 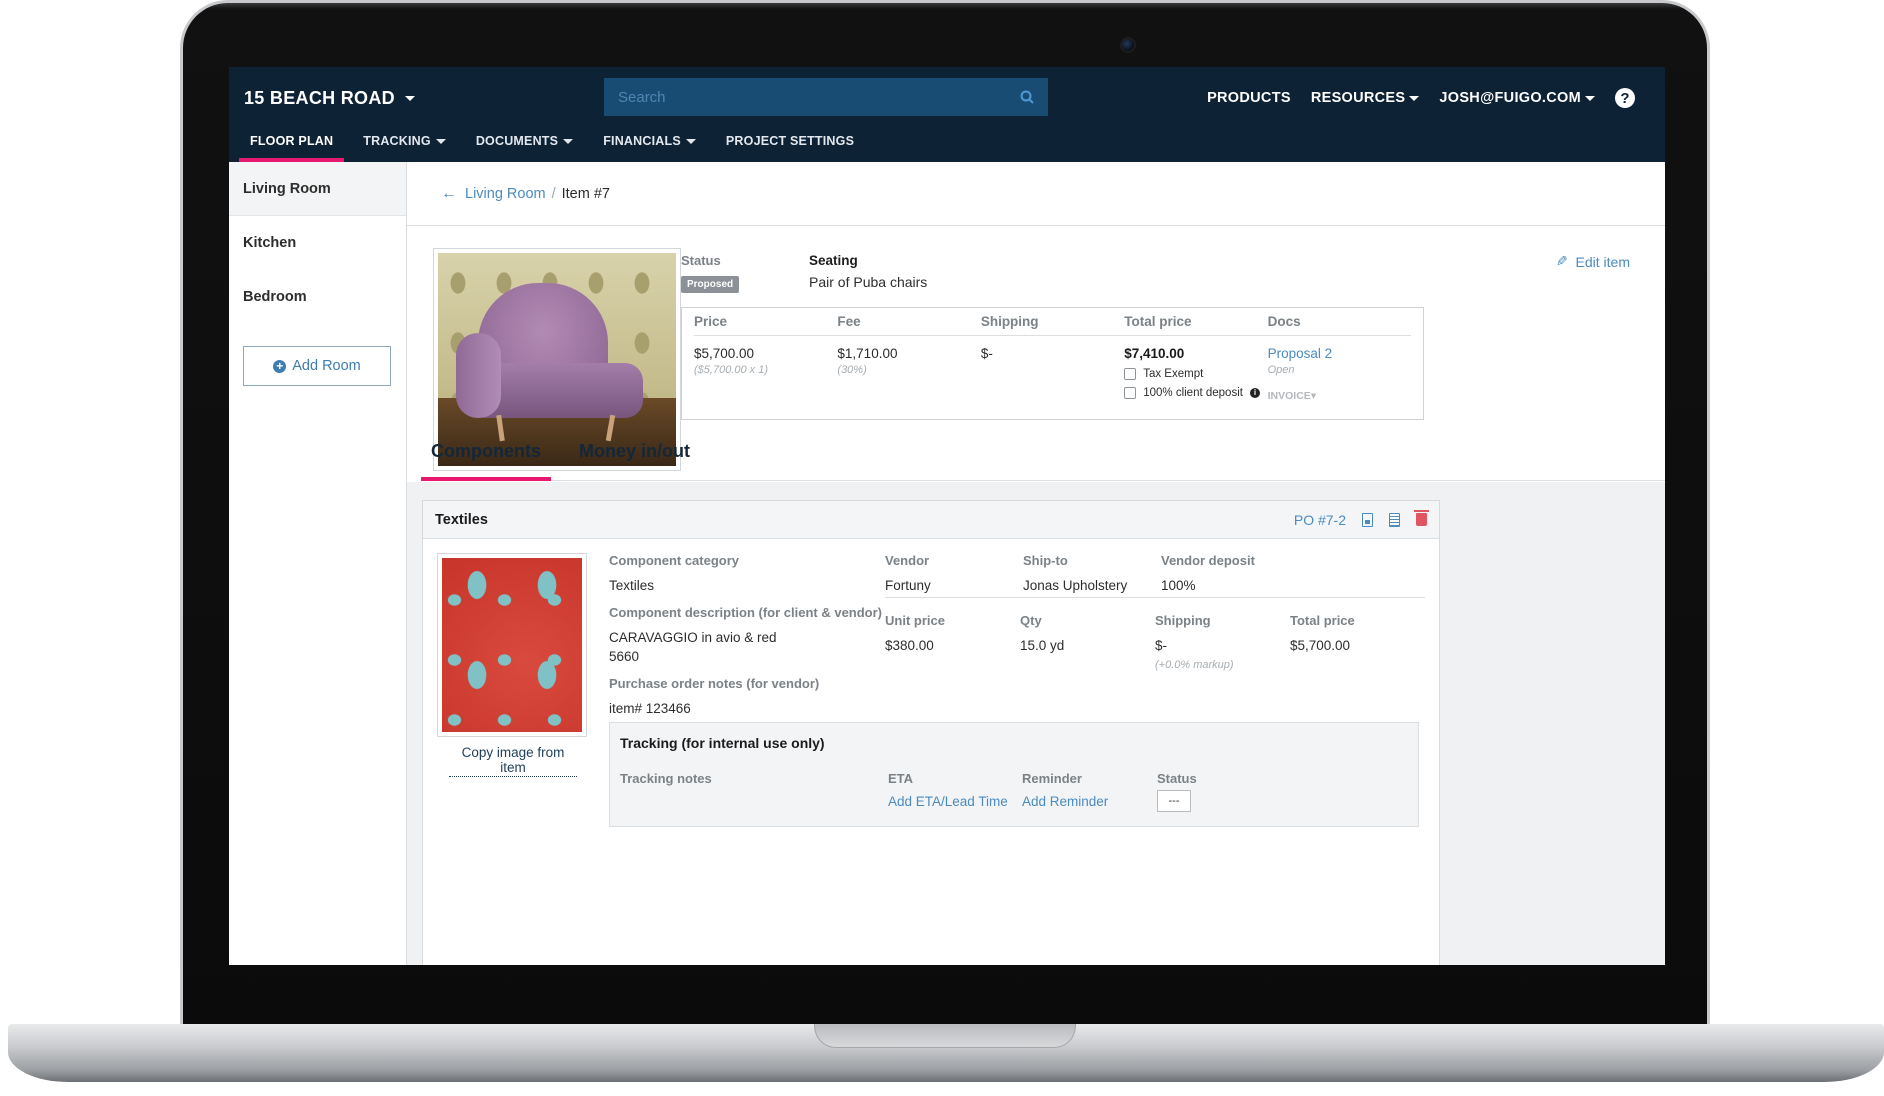 I want to click on add-reminder-link: Add Reminder, so click(x=1089, y=801).